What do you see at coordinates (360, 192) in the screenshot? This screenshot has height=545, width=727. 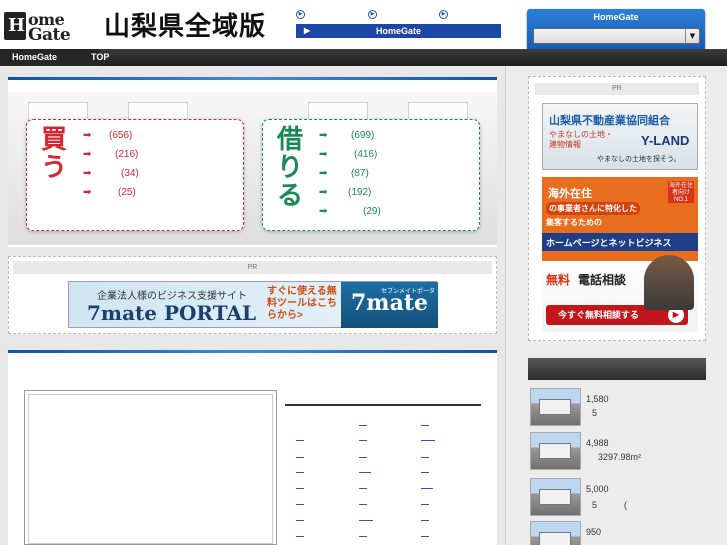 I see `rent-count: (192)` at bounding box center [360, 192].